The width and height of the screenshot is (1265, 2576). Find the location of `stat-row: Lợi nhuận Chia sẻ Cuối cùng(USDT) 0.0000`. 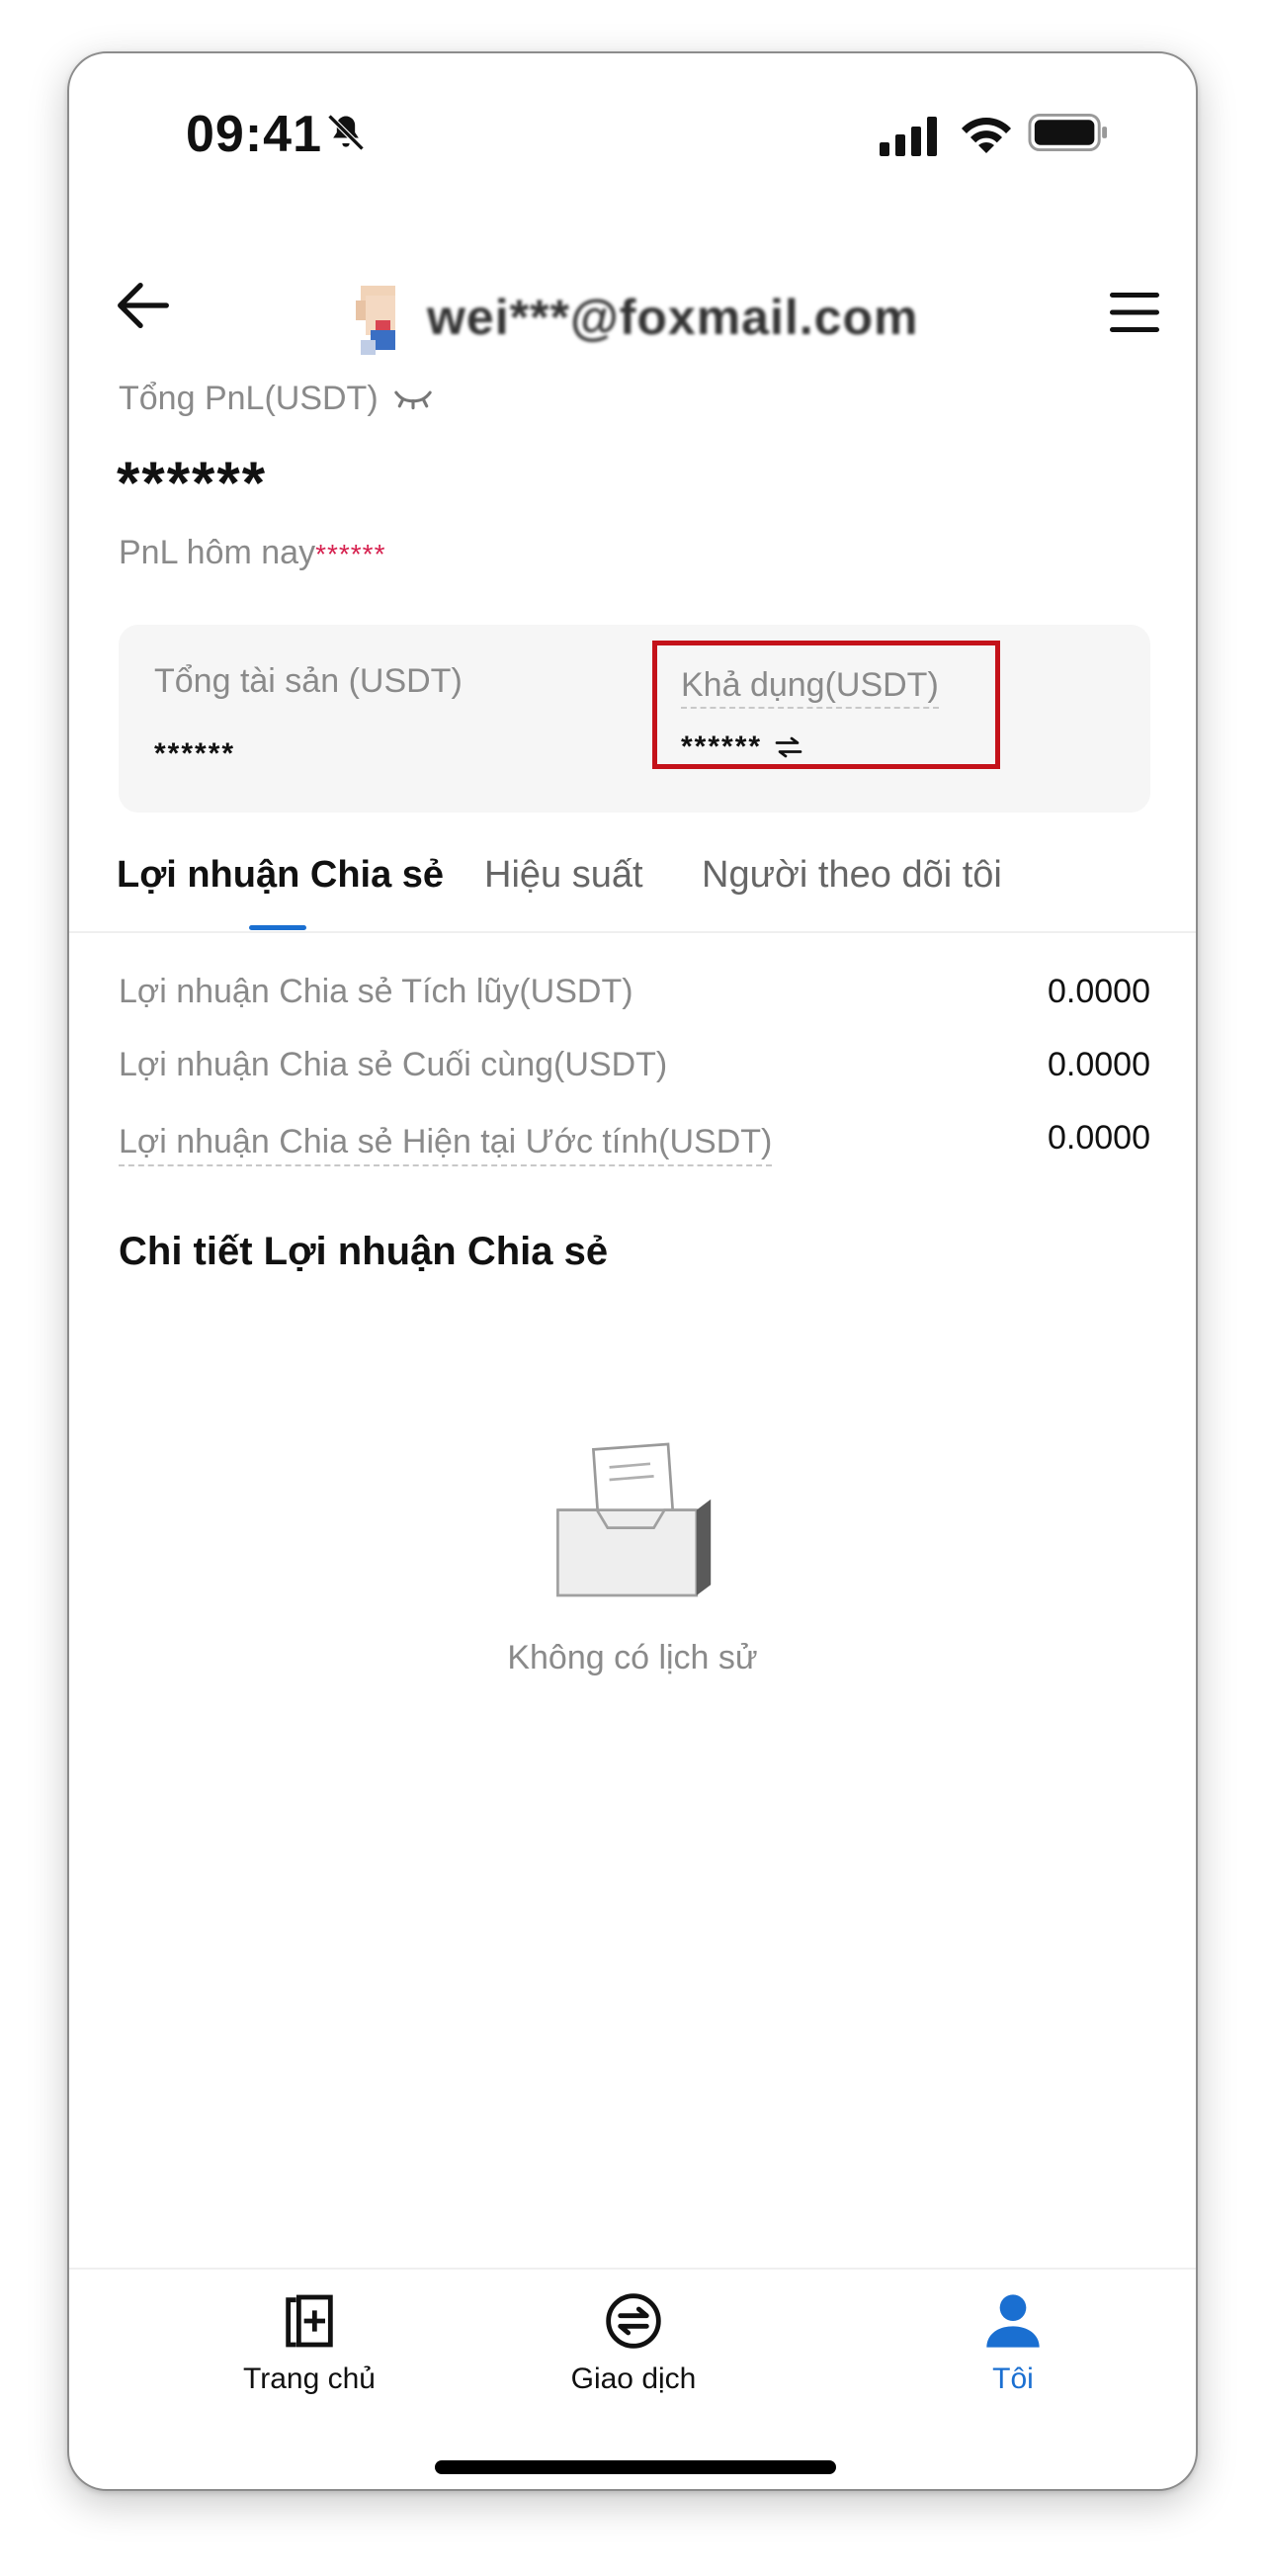

stat-row: Lợi nhuận Chia sẻ Cuối cùng(USDT) 0.0000 is located at coordinates (634, 1070).